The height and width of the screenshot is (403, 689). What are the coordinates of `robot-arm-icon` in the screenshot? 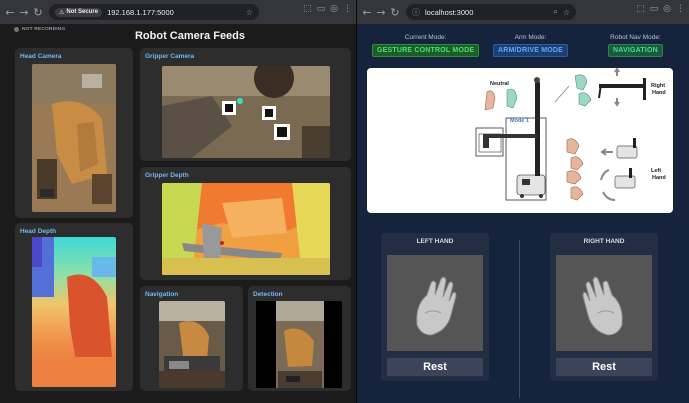 It's located at (510, 136).